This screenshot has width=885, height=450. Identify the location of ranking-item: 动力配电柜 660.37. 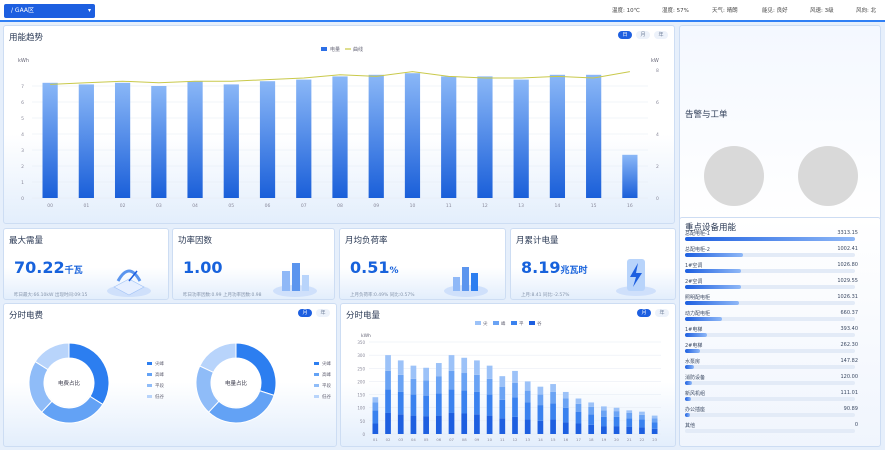
(771, 317).